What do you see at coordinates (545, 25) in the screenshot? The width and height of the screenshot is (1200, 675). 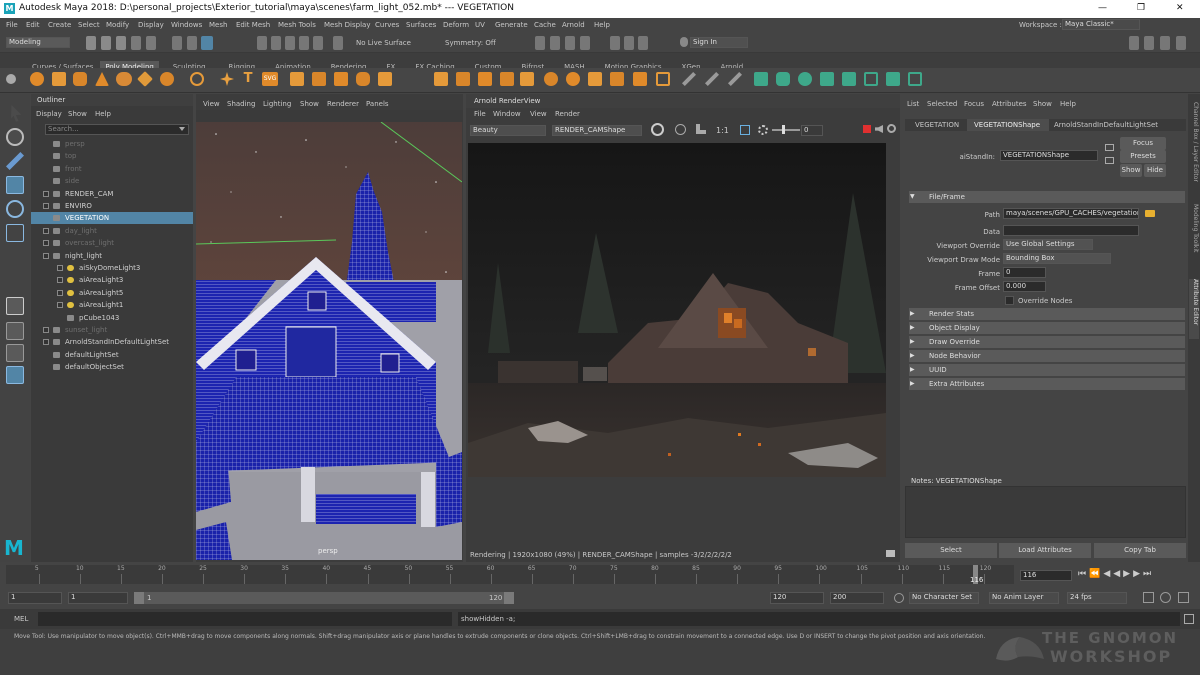 I see `menu-cache: Cache` at bounding box center [545, 25].